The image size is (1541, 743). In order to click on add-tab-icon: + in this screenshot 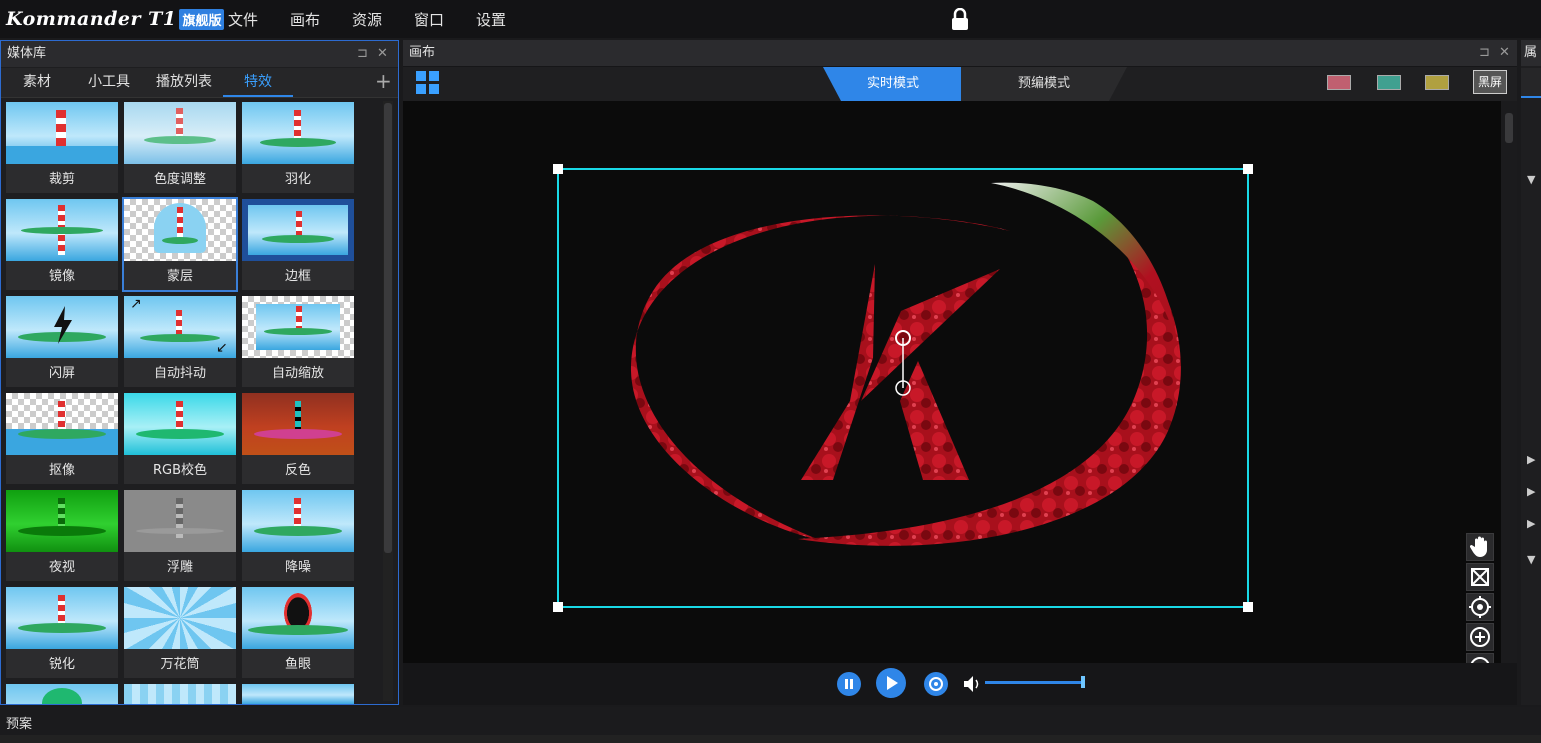, I will do `click(383, 81)`.